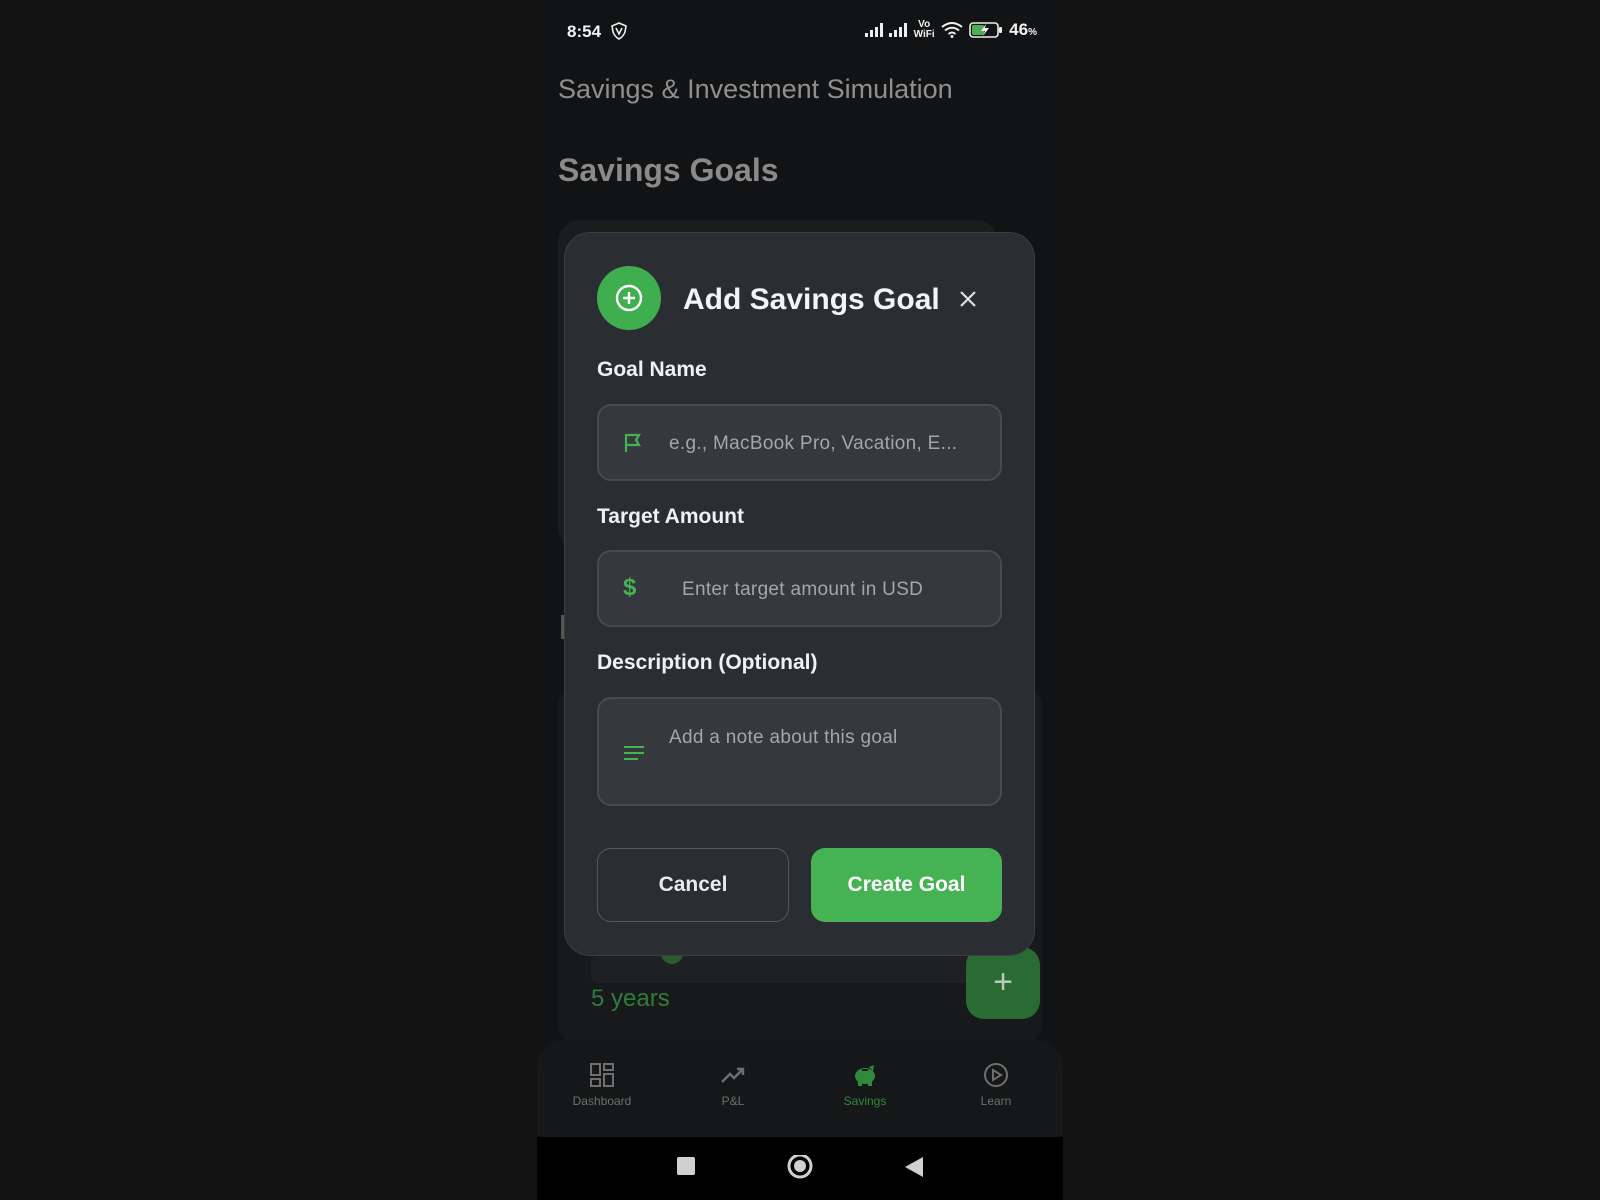 Image resolution: width=1600 pixels, height=1200 pixels. I want to click on nav-label-dashboard: Dashboard, so click(602, 1101).